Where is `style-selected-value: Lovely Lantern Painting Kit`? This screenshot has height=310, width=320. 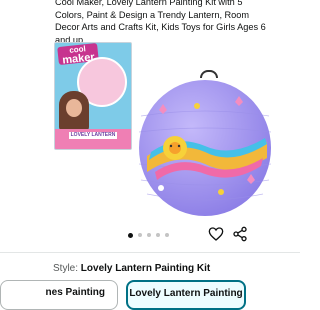 style-selected-value: Lovely Lantern Painting Kit is located at coordinates (145, 268).